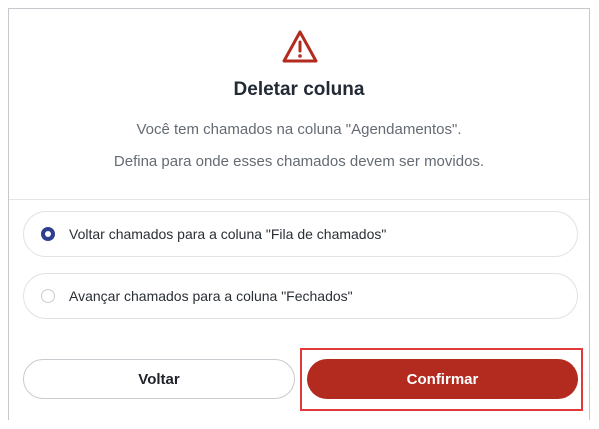 This screenshot has height=429, width=599. Describe the element at coordinates (48, 296) in the screenshot. I see `radio-unselected-icon` at that location.